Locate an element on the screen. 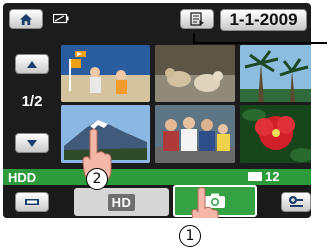 This screenshot has width=329, height=250. viewfinder-icon is located at coordinates (32, 202).